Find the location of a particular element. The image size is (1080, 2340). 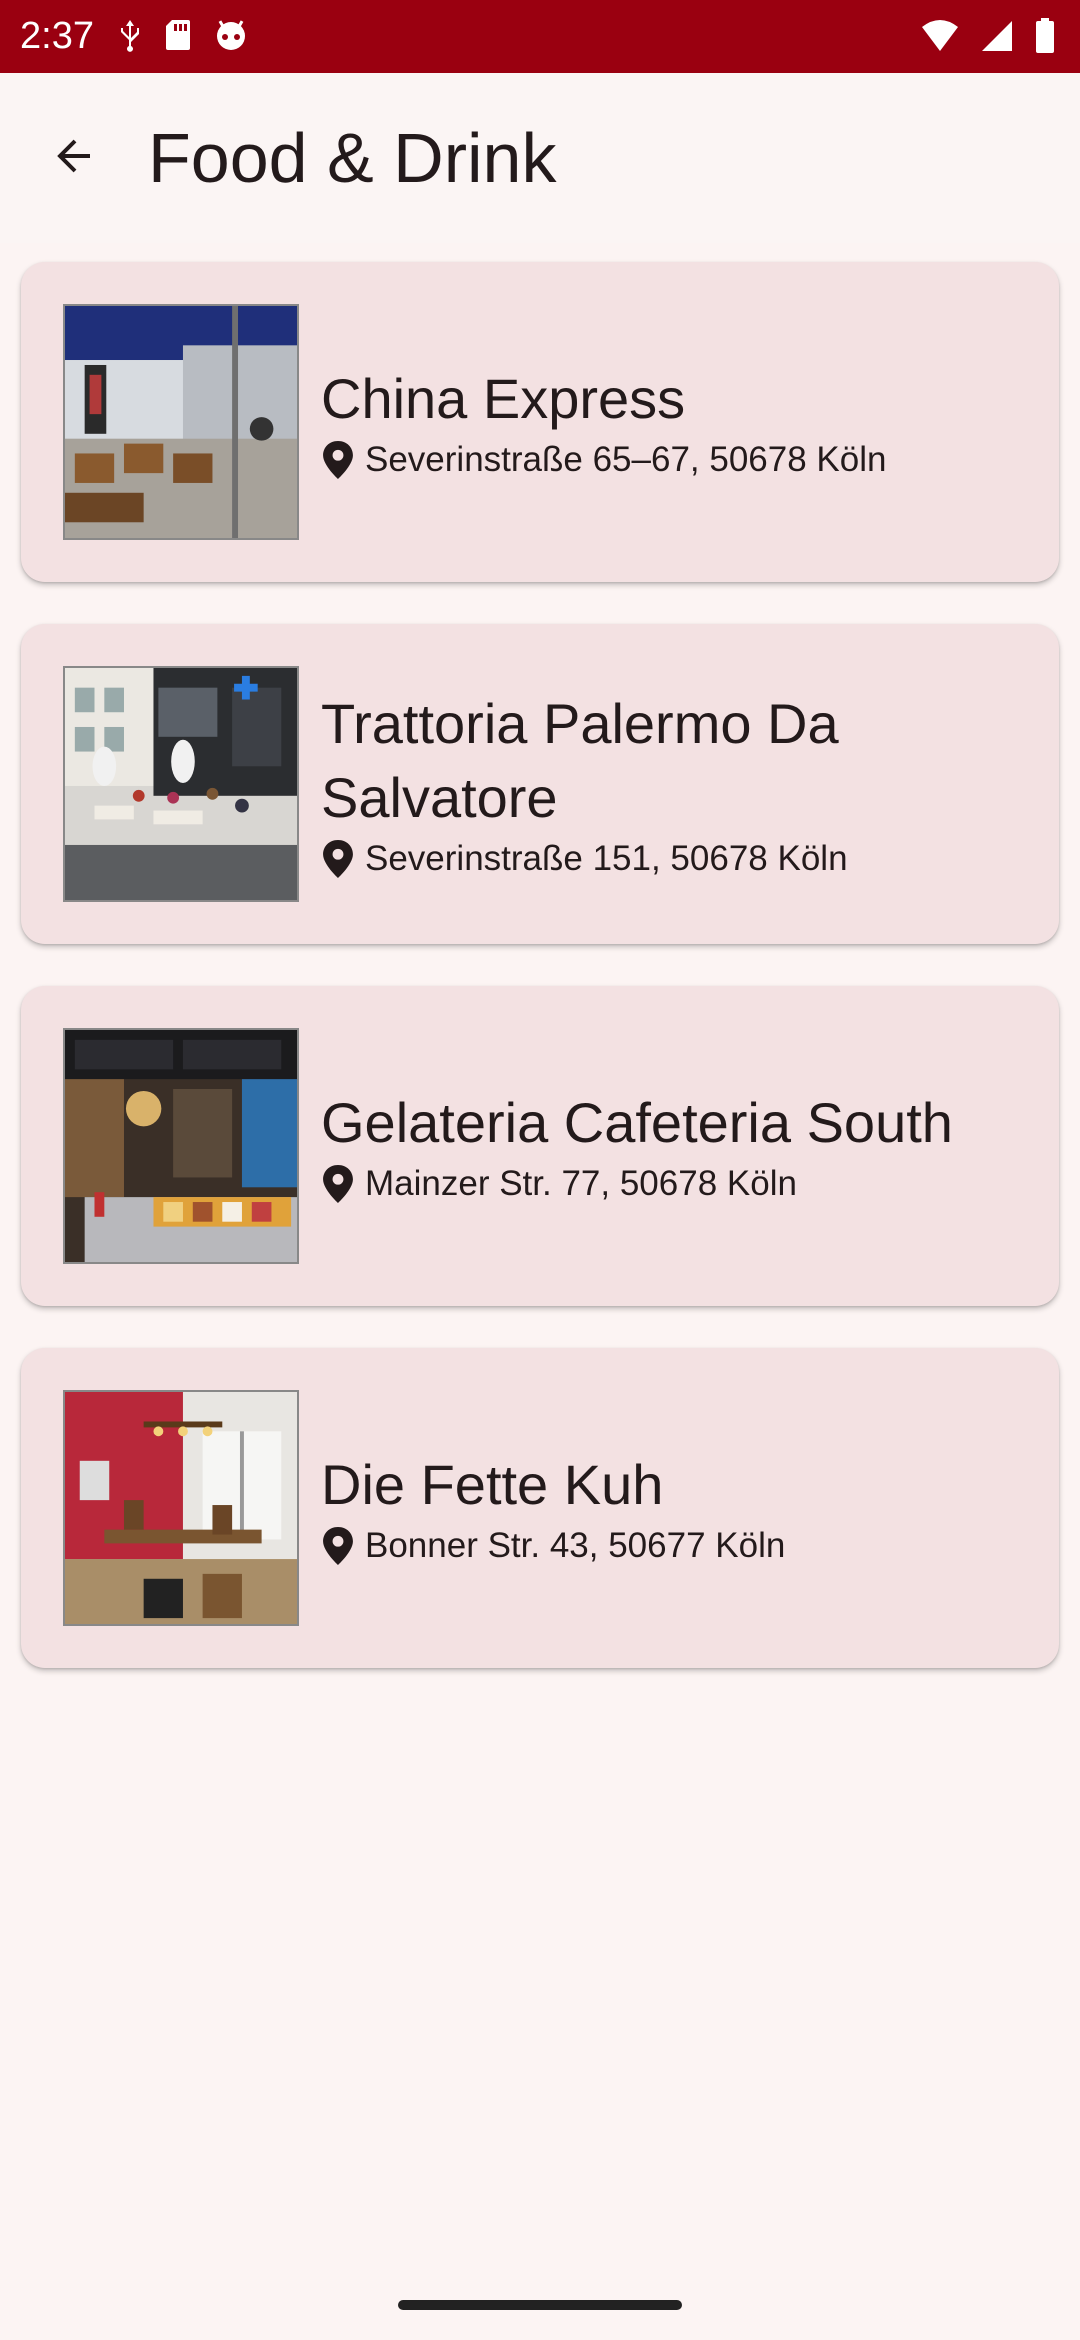

status-left-icons is located at coordinates (183, 35).